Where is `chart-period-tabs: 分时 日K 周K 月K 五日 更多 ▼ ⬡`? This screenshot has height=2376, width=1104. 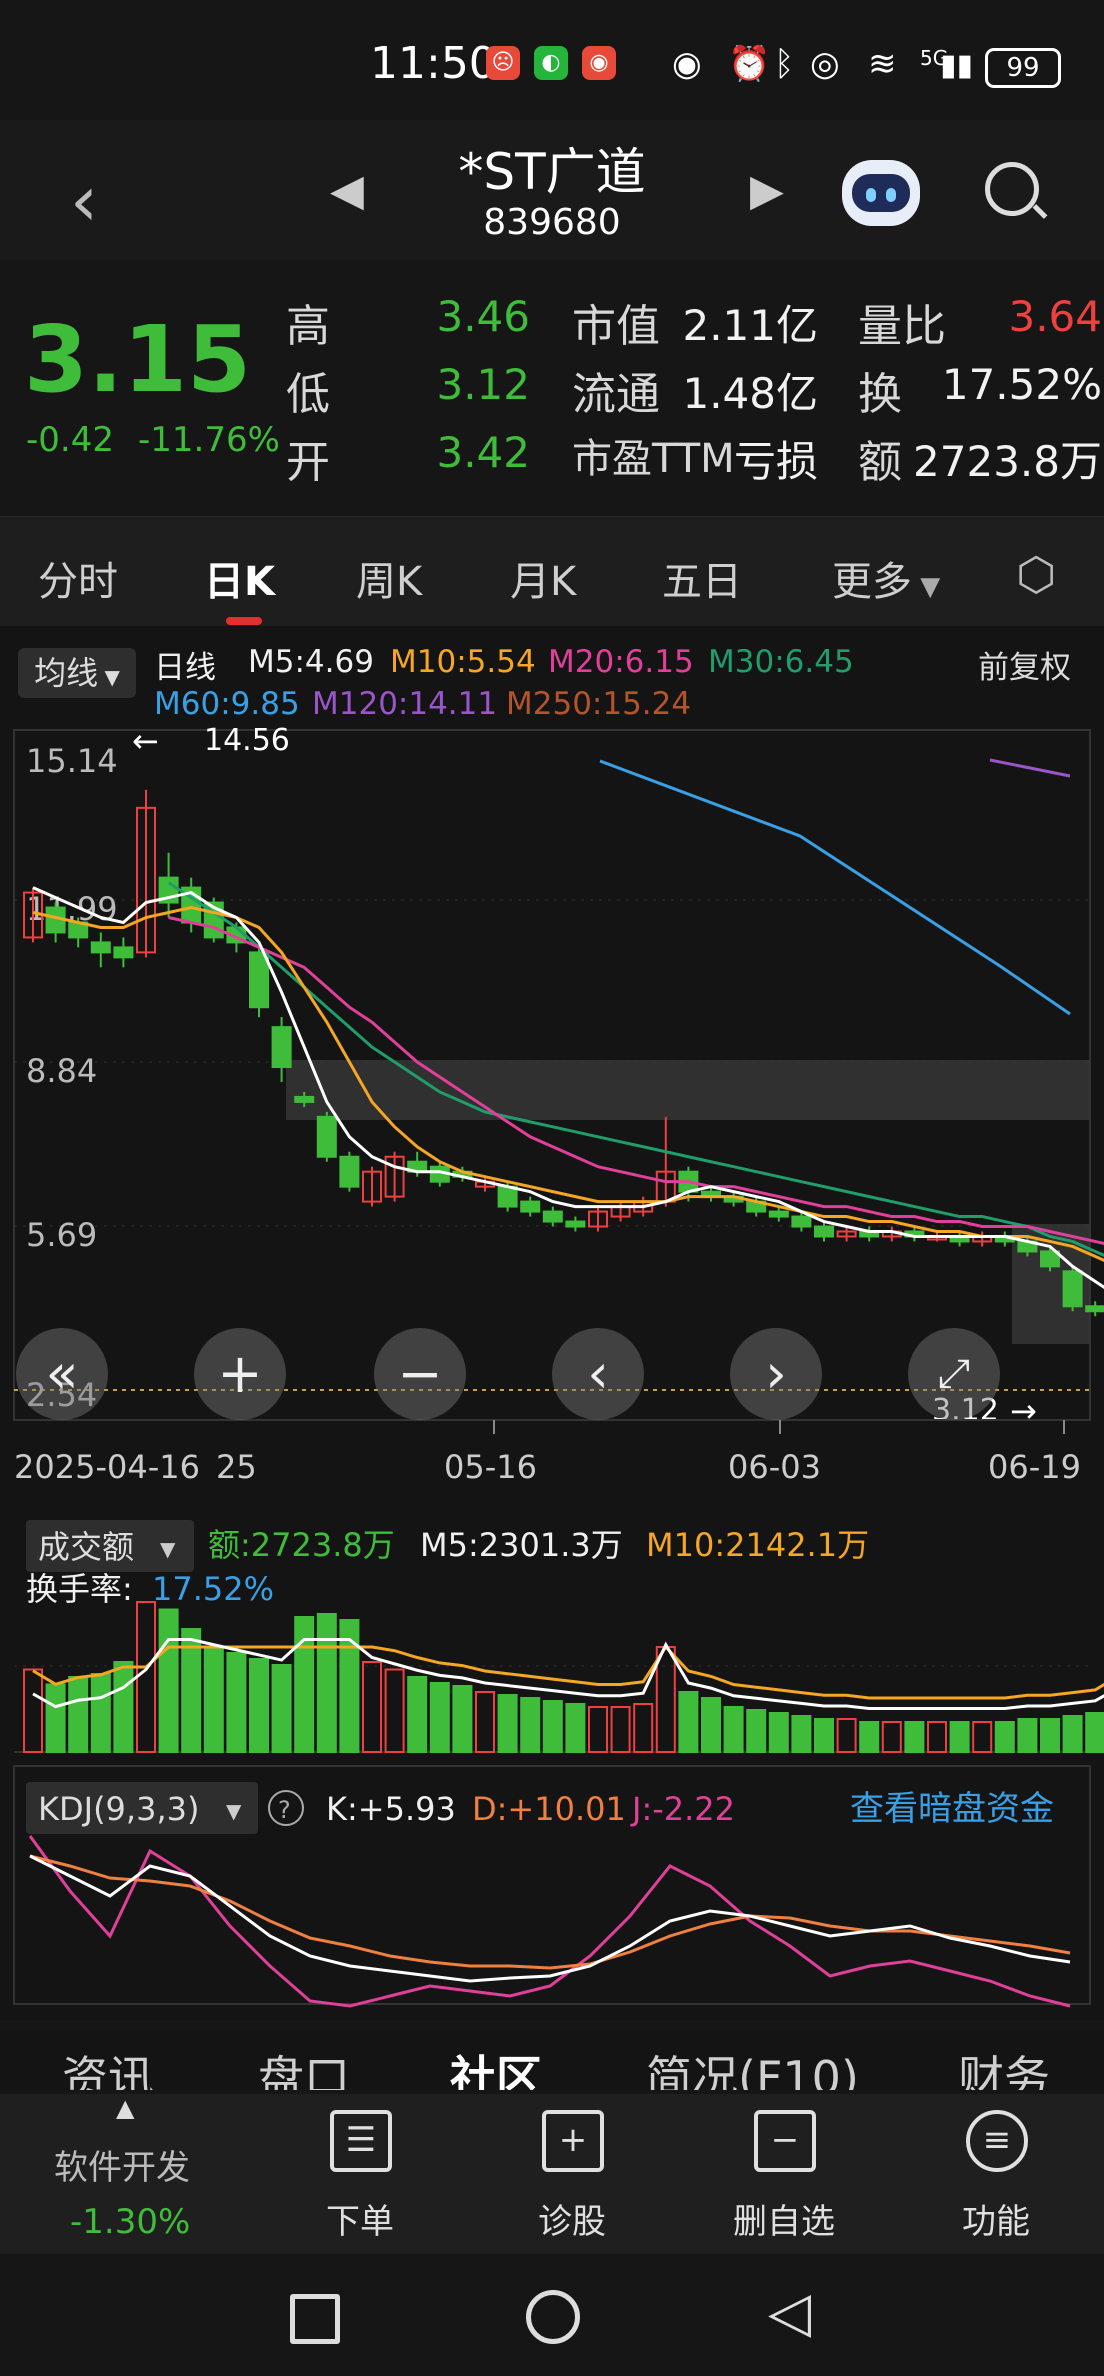
chart-period-tabs: 分时 日K 周K 月K 五日 更多 ▼ ⬡ is located at coordinates (552, 571).